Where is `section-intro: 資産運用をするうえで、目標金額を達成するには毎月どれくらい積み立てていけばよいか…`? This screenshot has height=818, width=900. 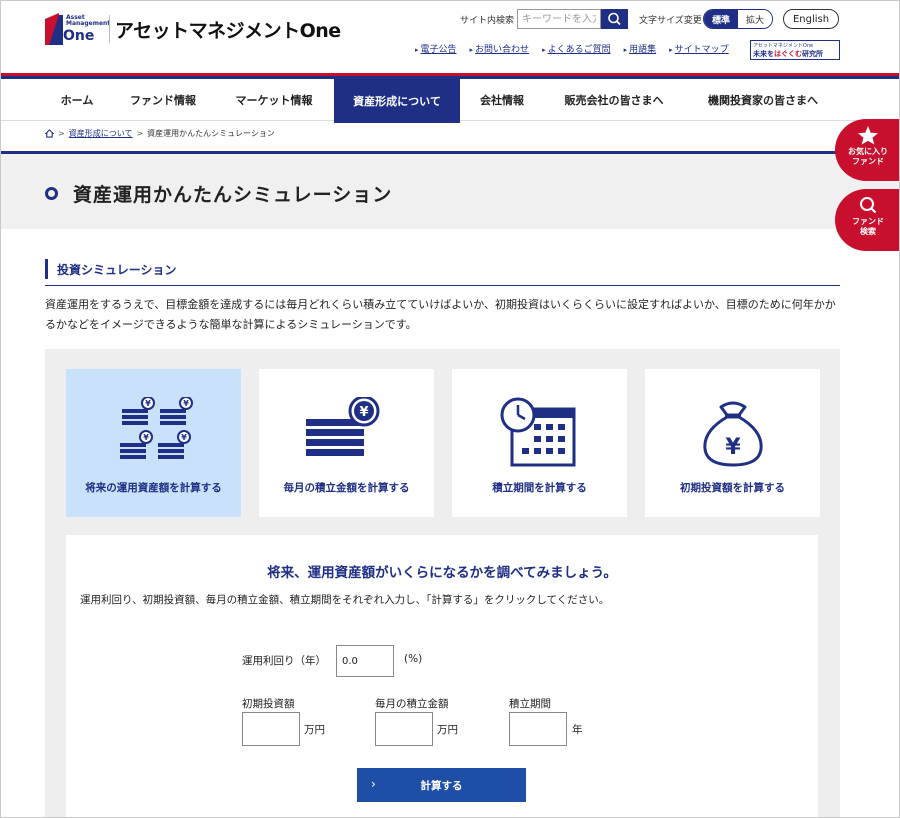 section-intro: 資産運用をするうえで、目標金額を達成するには毎月どれくらい積み立てていけばよいか… is located at coordinates (440, 314).